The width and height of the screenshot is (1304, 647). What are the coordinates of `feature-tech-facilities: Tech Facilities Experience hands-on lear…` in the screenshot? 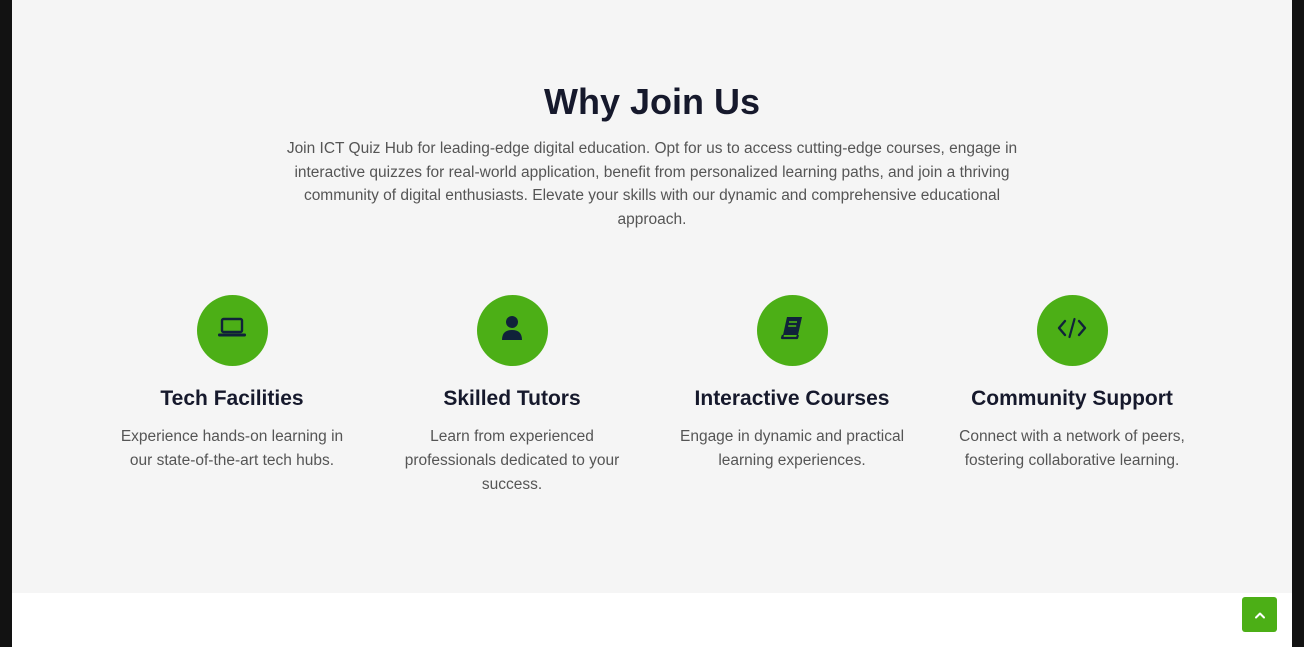 It's located at (232, 384).